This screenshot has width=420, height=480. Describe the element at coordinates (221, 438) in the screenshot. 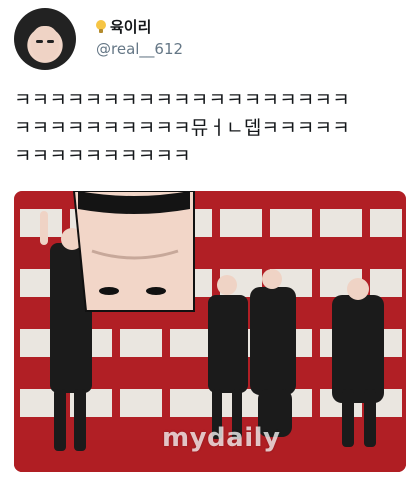

I see `watermark: mydaily` at that location.